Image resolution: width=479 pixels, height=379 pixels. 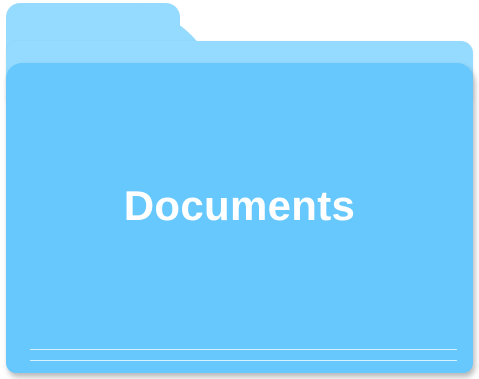 I want to click on folder-label: Documents, so click(x=239, y=205).